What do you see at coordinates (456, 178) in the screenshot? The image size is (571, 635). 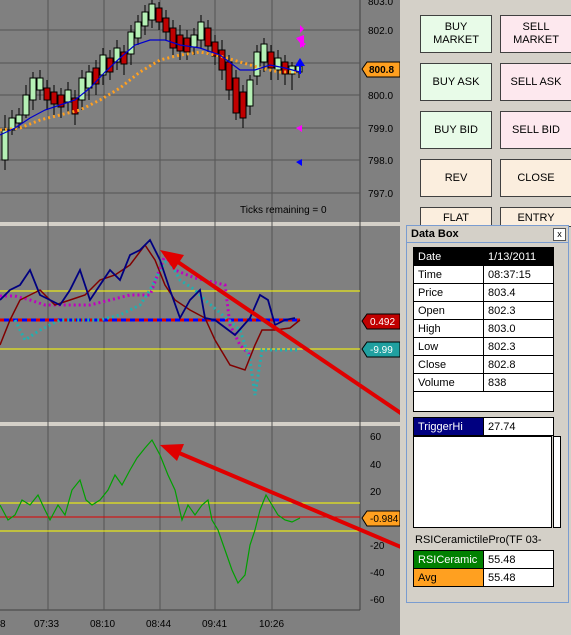 I see `reverse-button: REV` at bounding box center [456, 178].